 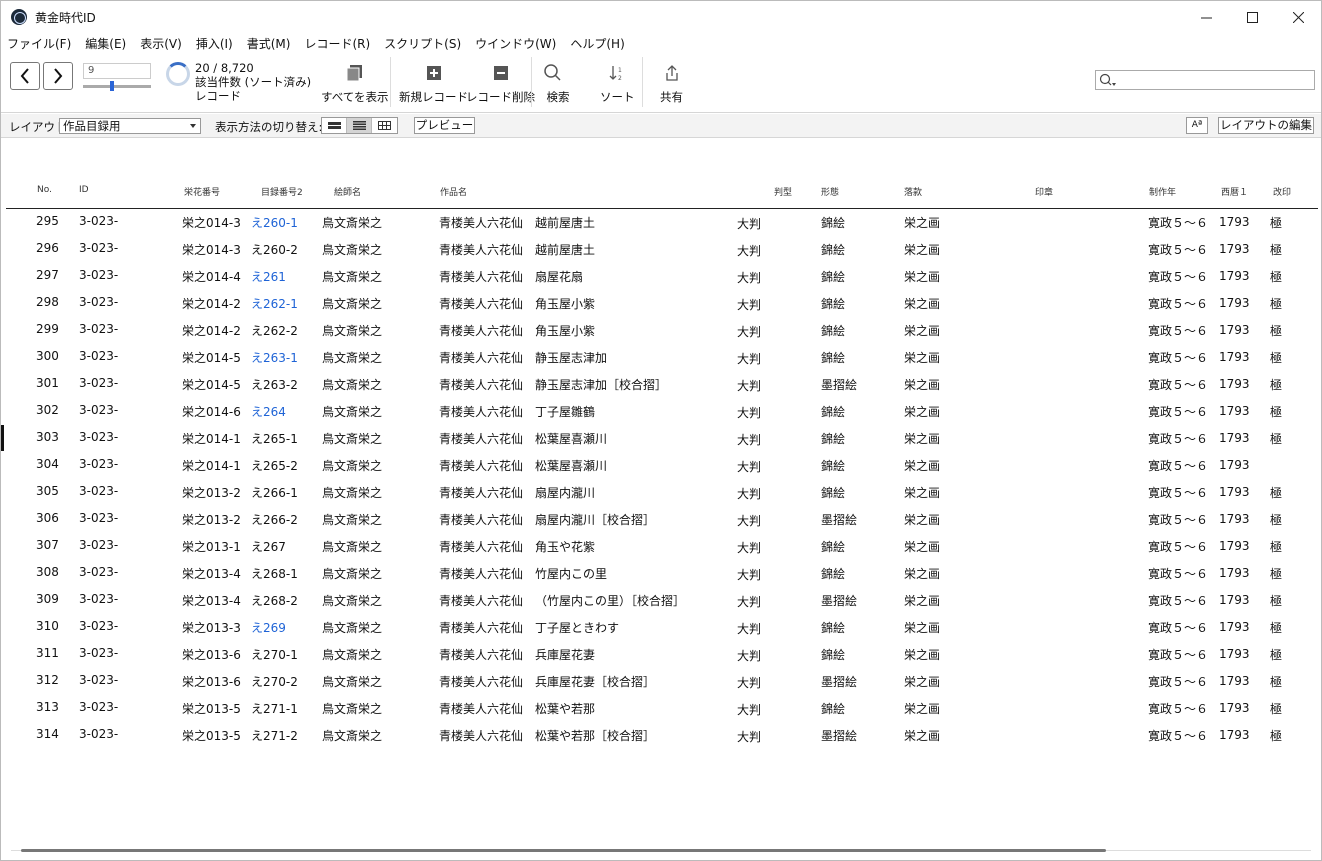 What do you see at coordinates (47, 275) in the screenshot?
I see `cell-no: 297` at bounding box center [47, 275].